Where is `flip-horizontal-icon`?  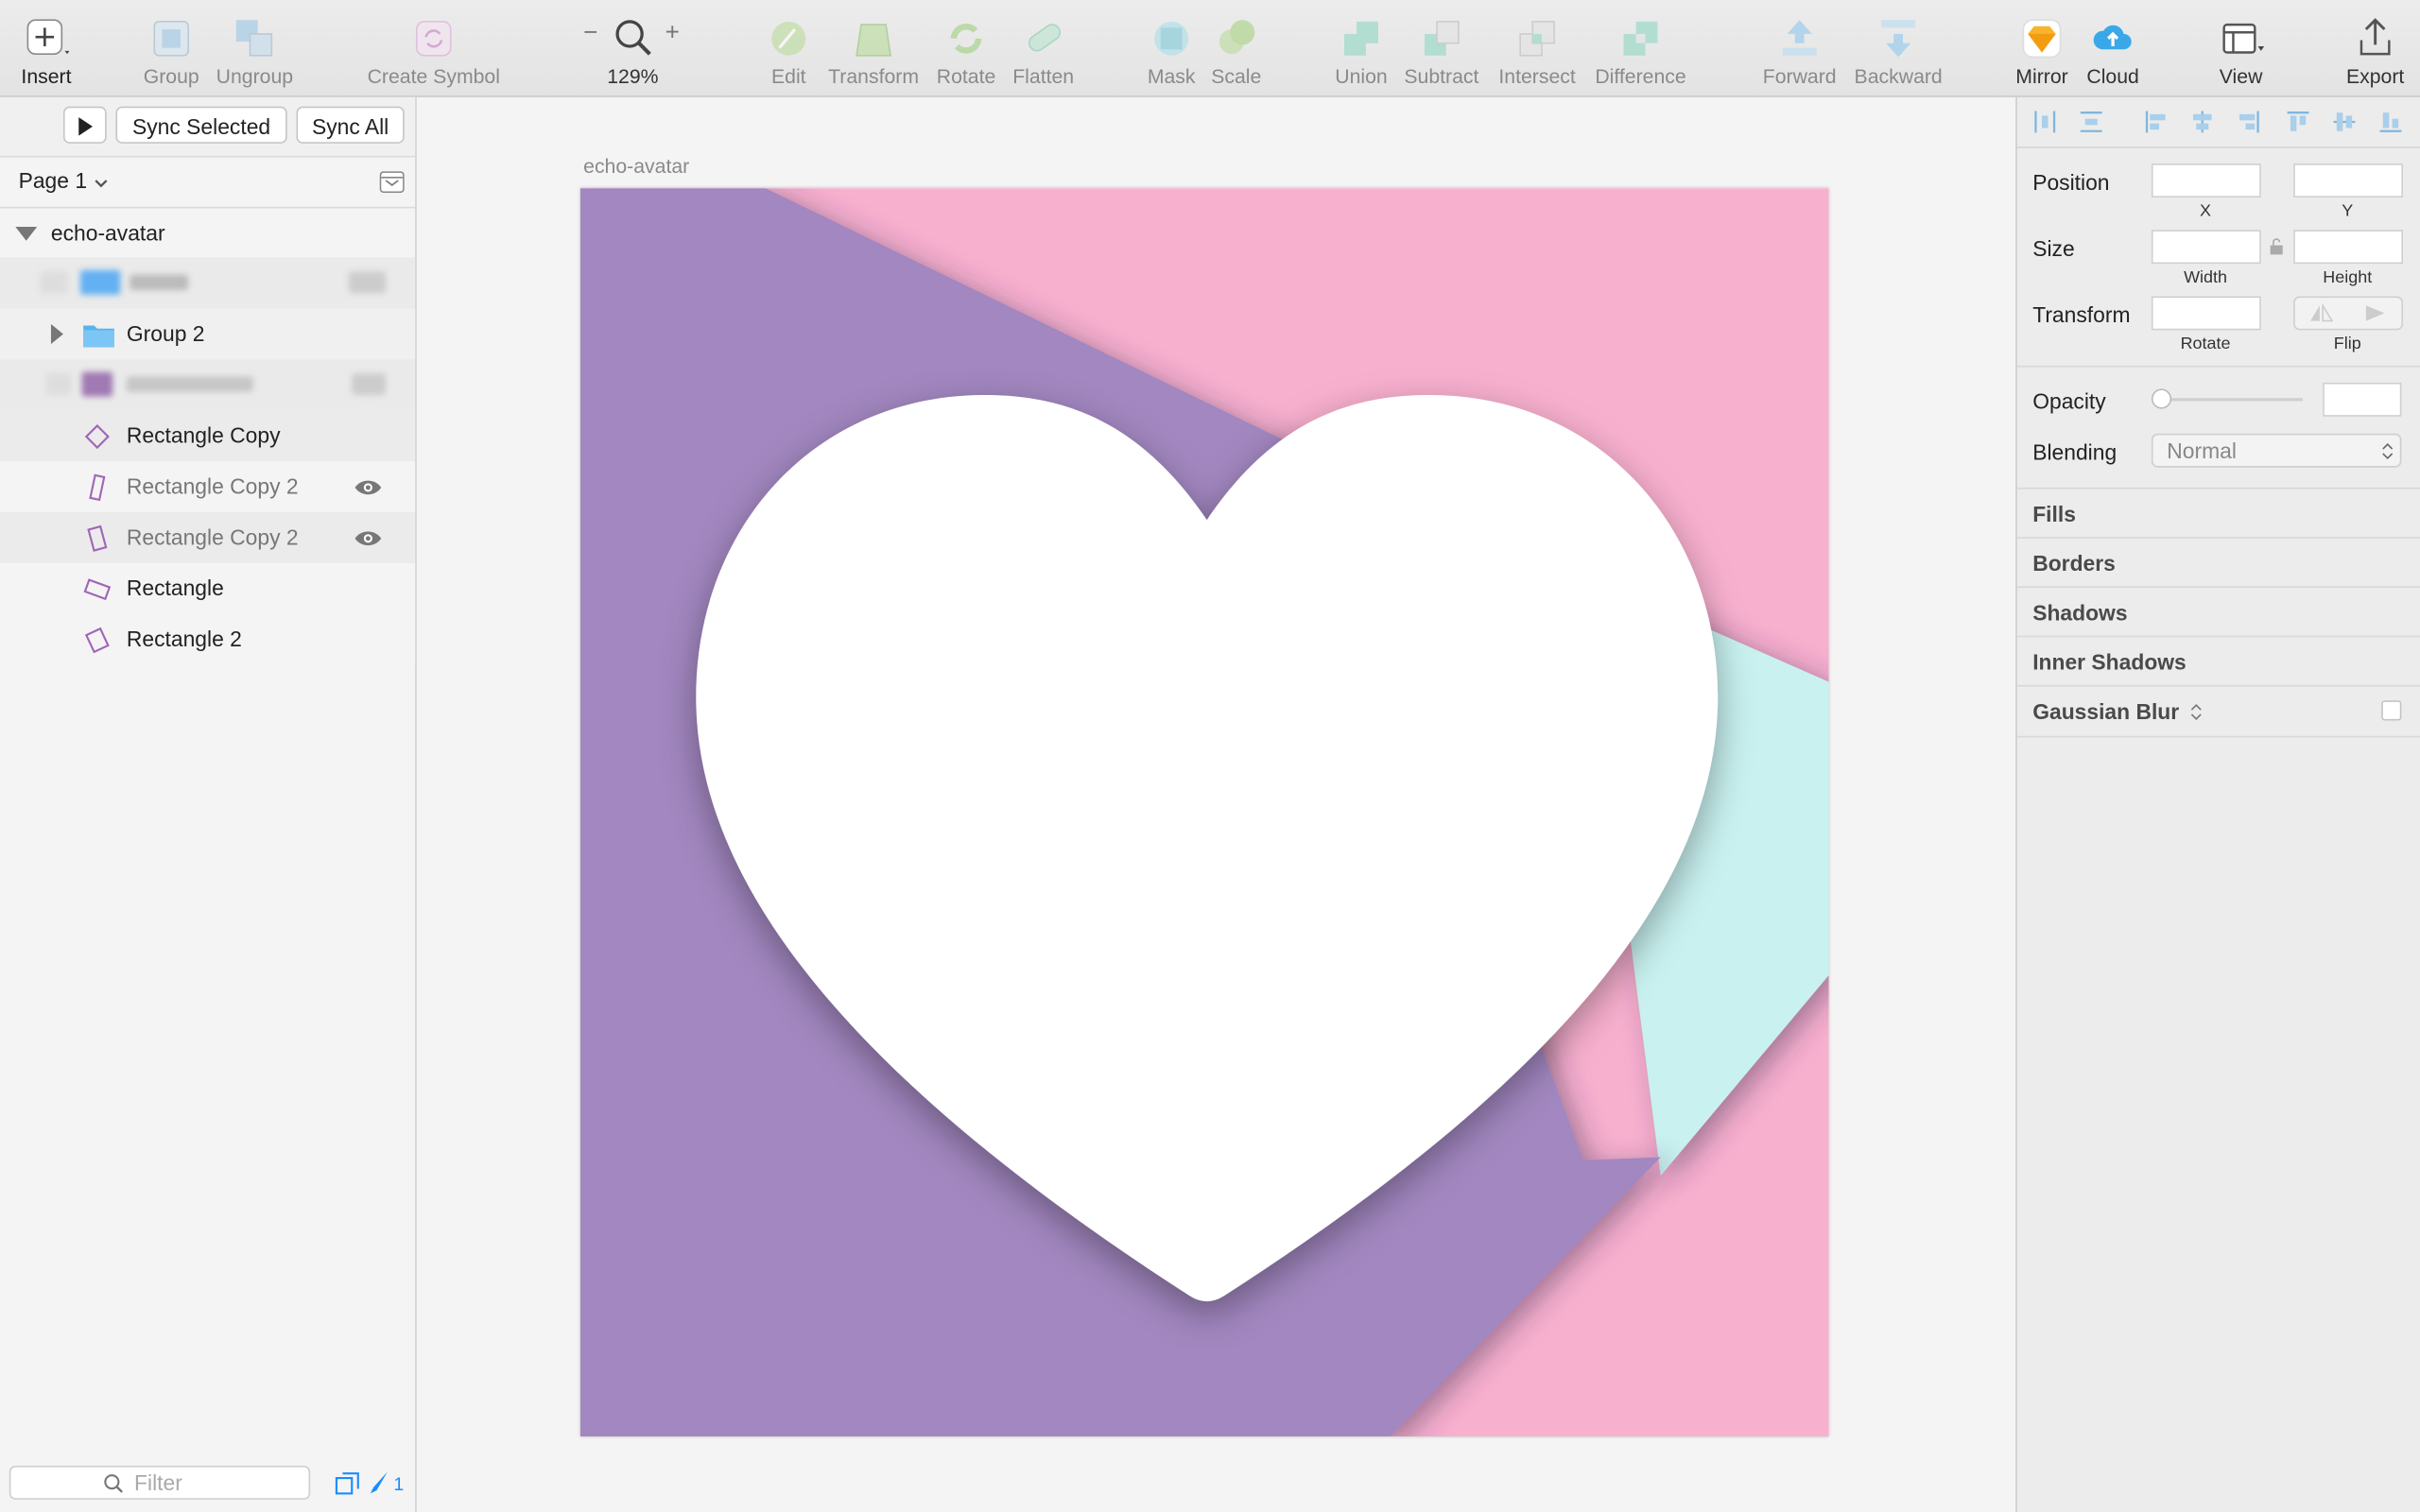
flip-horizontal-icon is located at coordinates (2321, 313).